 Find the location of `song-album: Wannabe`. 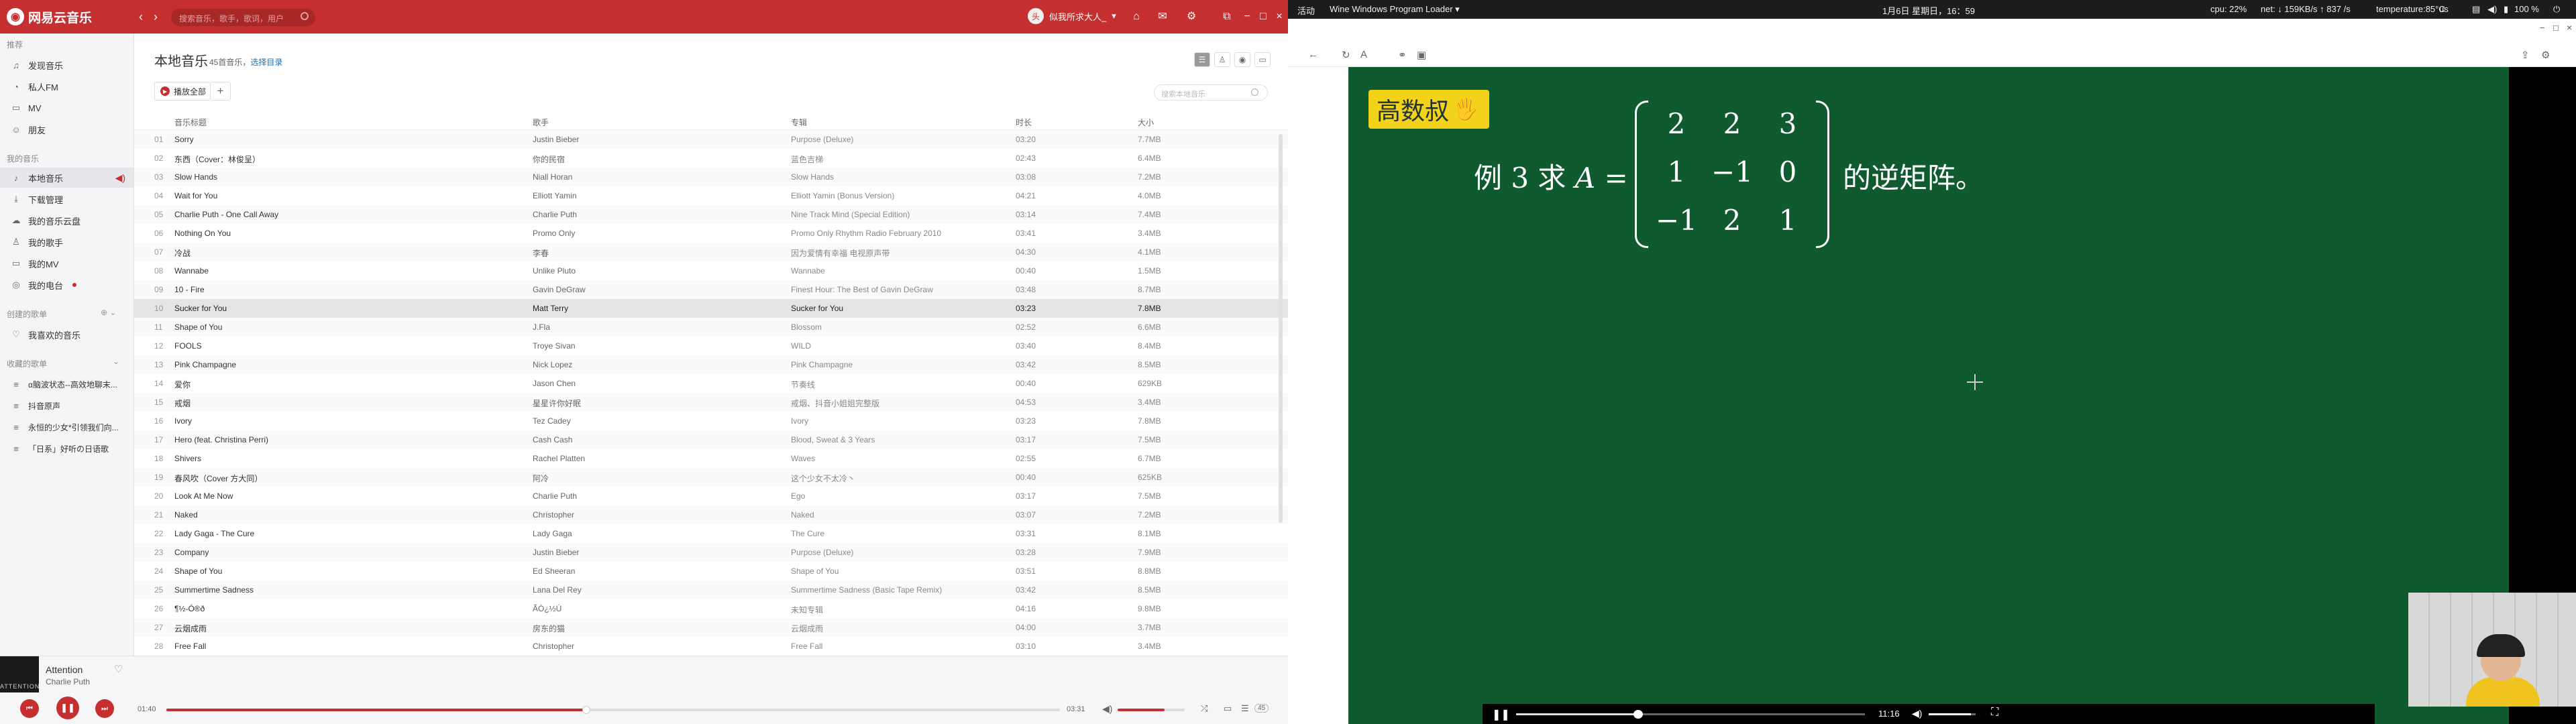

song-album: Wannabe is located at coordinates (891, 271).